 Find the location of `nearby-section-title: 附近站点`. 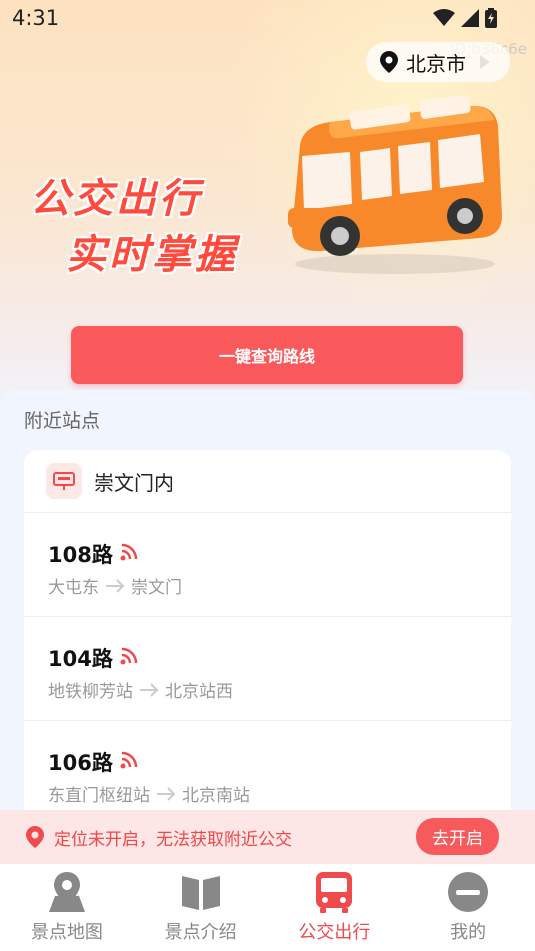

nearby-section-title: 附近站点 is located at coordinates (62, 421).